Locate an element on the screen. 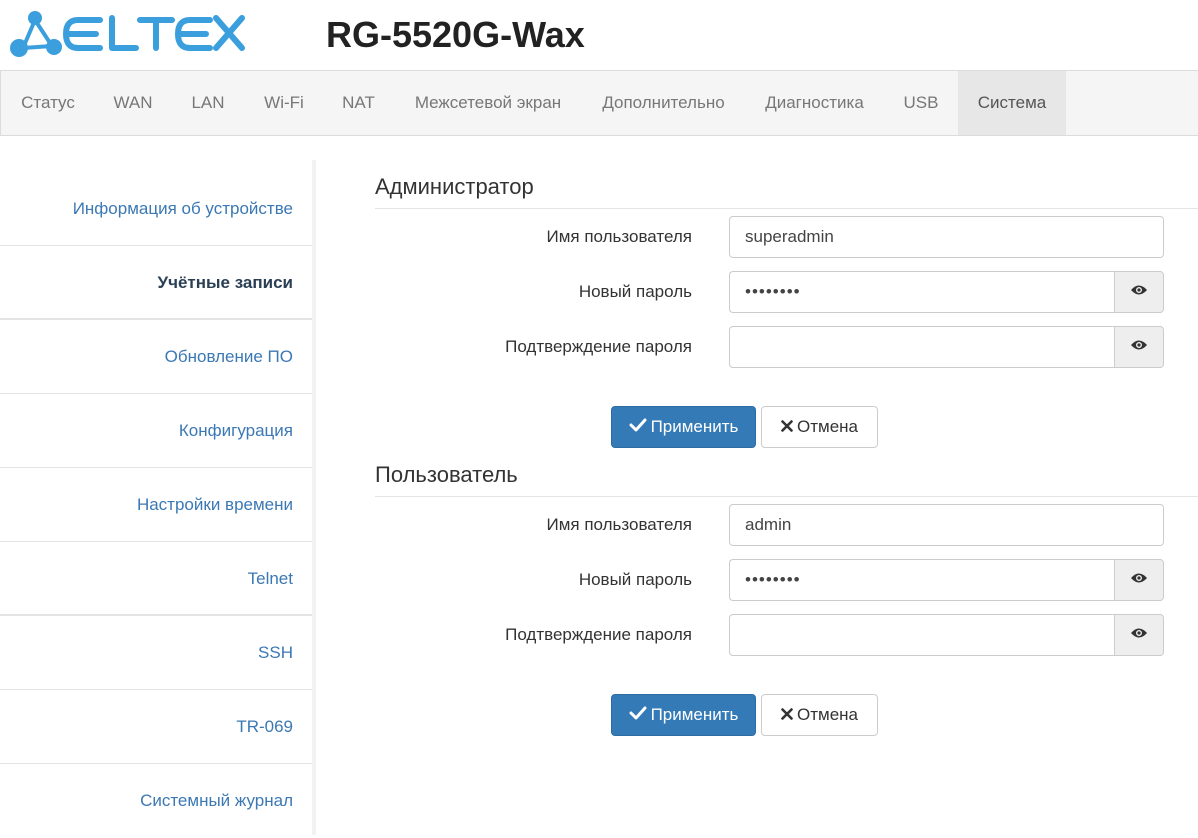  user-confirm-password-input is located at coordinates (922, 635).